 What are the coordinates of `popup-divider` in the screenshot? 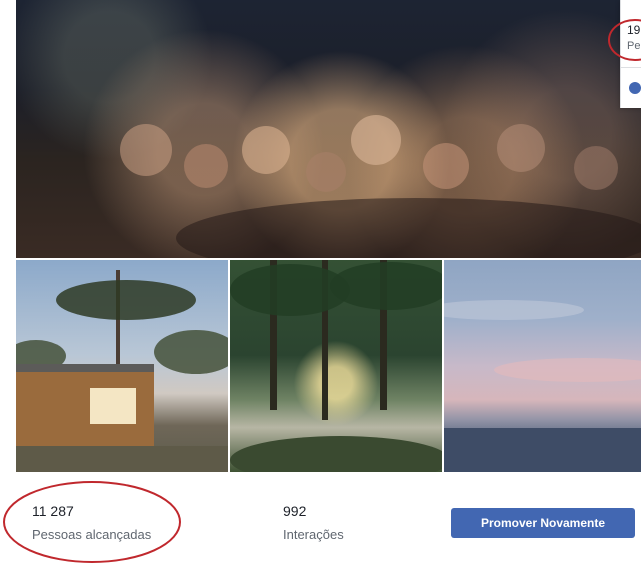 It's located at (631, 67).